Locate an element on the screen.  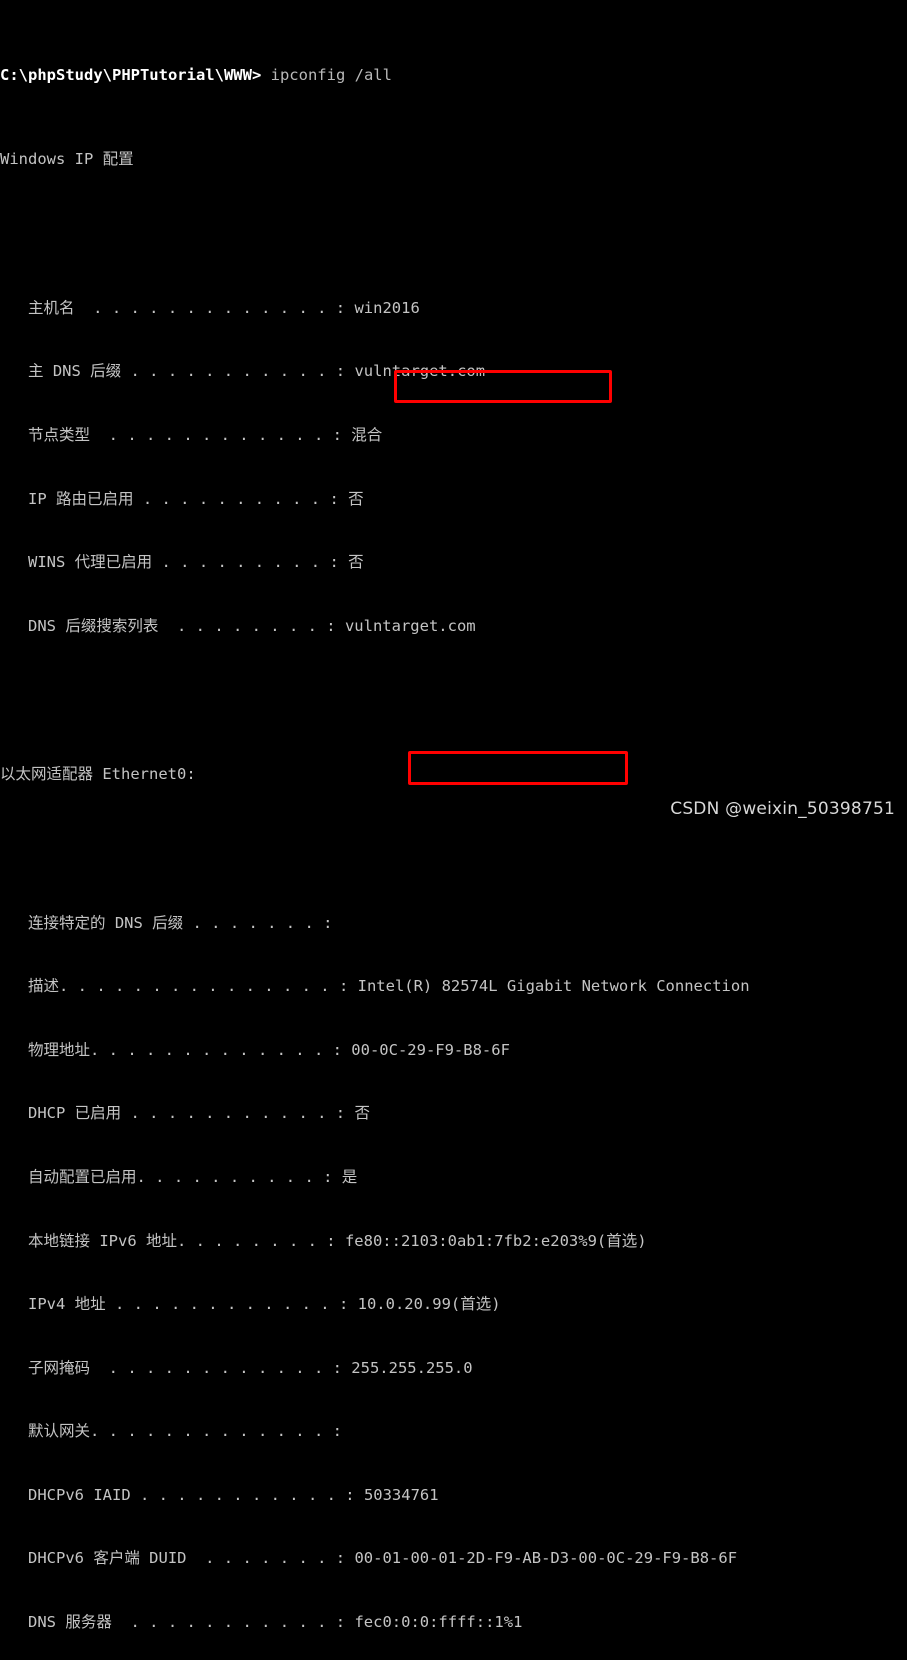
adapter0-header: 以太网适配器 Ethernet0: is located at coordinates (98, 774).